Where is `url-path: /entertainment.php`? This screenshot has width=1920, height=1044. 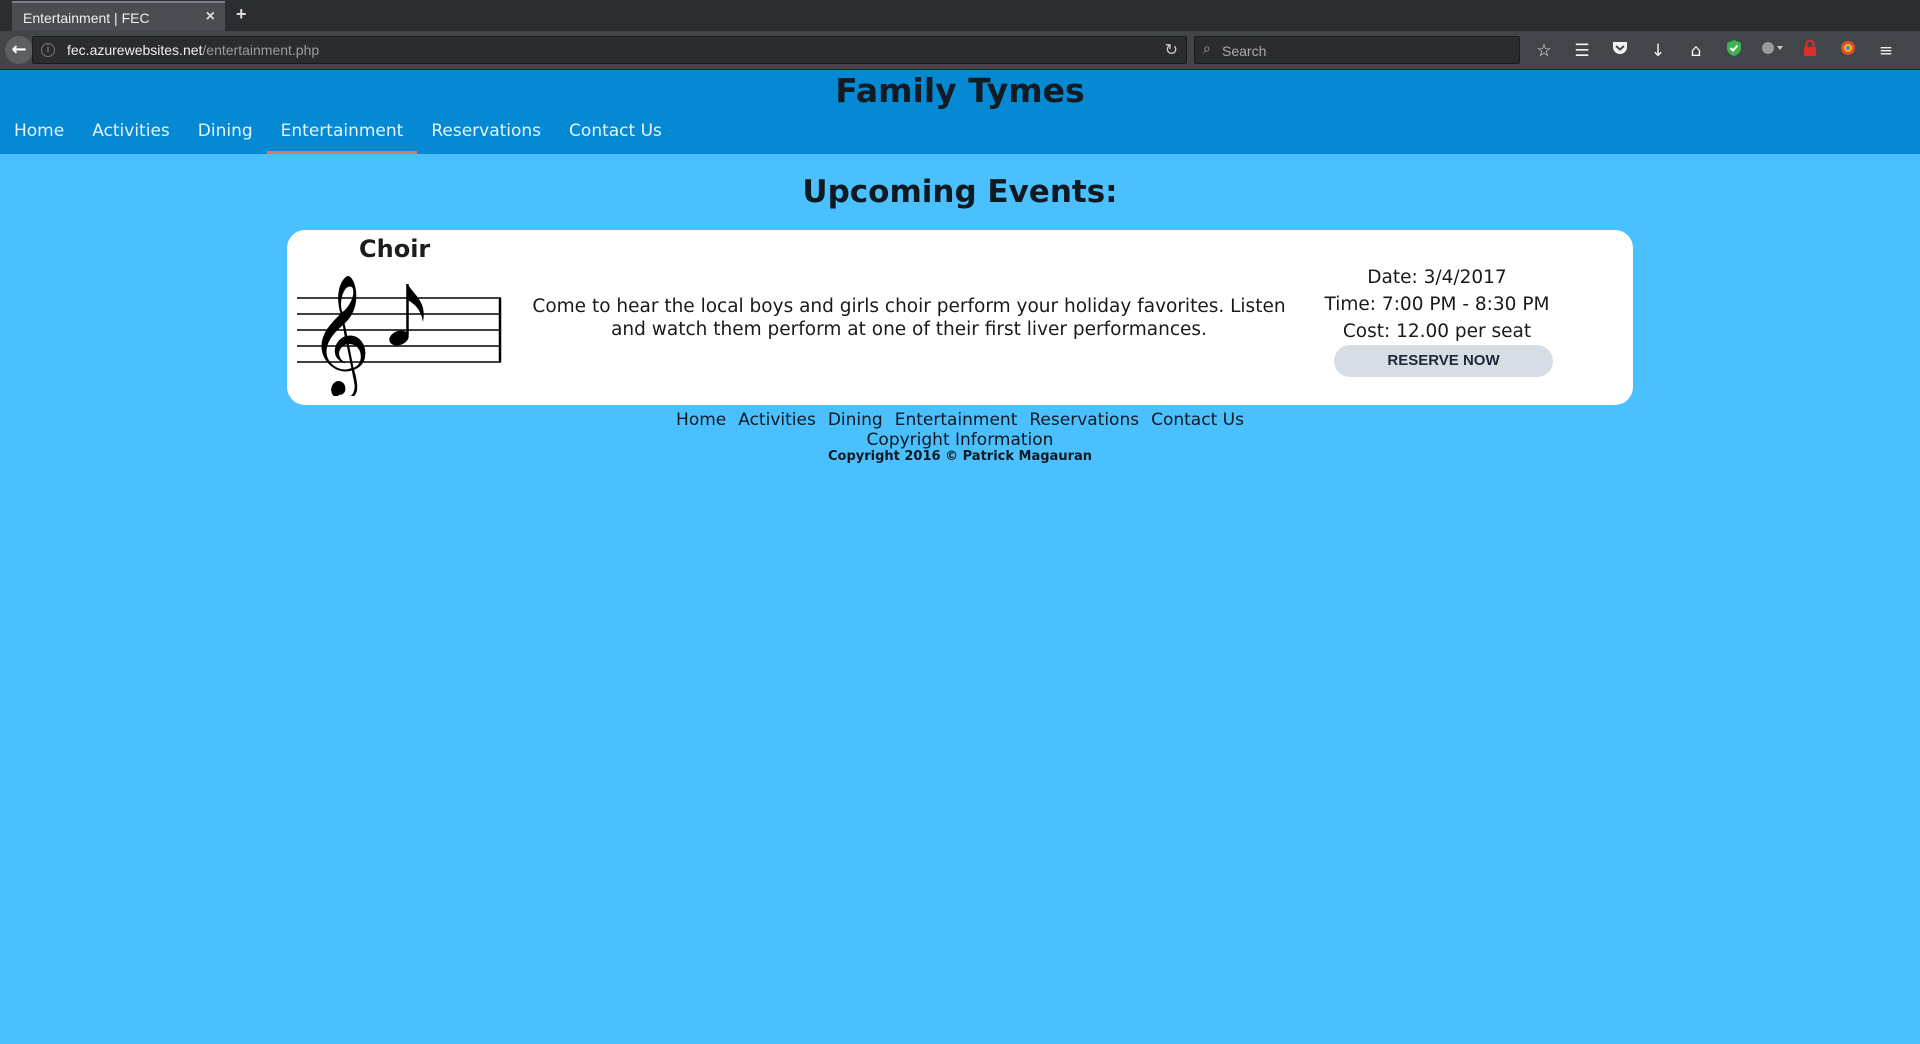
url-path: /entertainment.php is located at coordinates (261, 50).